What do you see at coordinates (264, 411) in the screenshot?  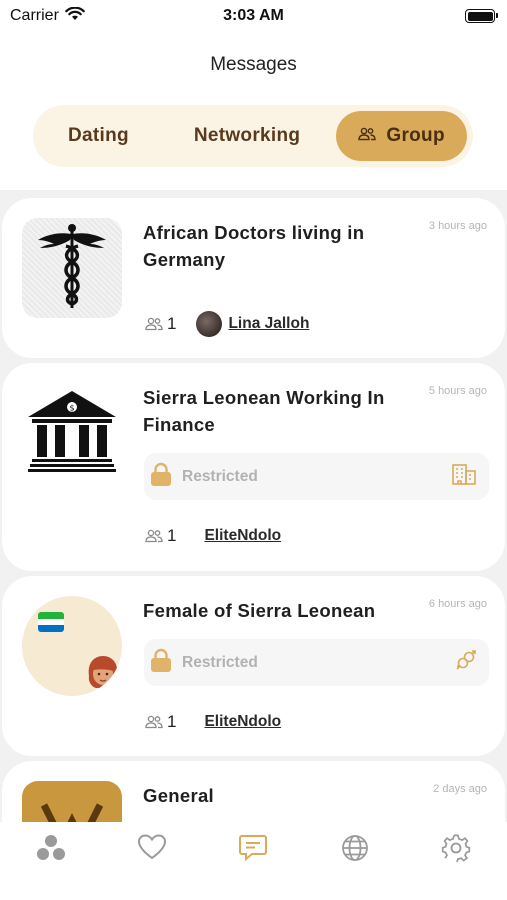 I see `group-title: Sierra Leonean Working In Finance` at bounding box center [264, 411].